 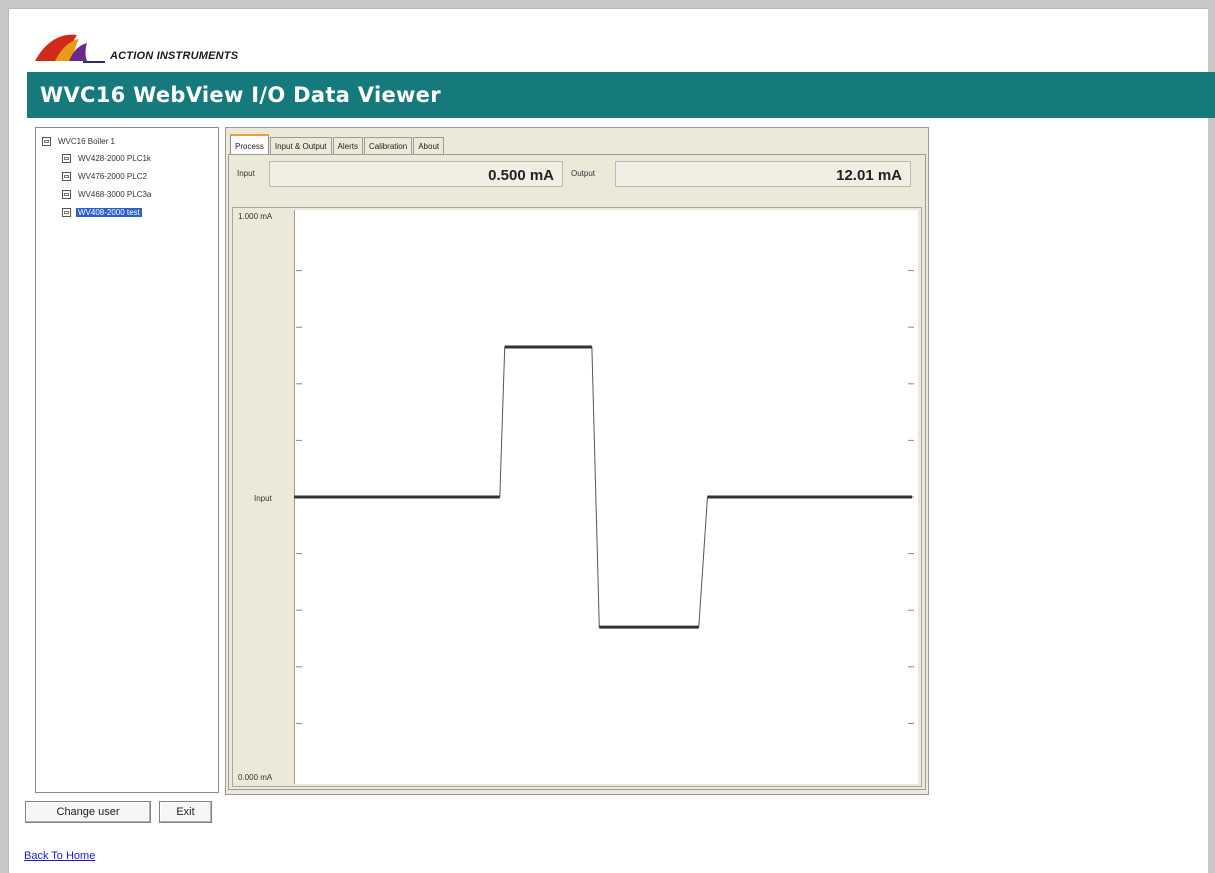 What do you see at coordinates (621, 95) in the screenshot?
I see `title-bar: WVC16 WebView I/O Data Viewer` at bounding box center [621, 95].